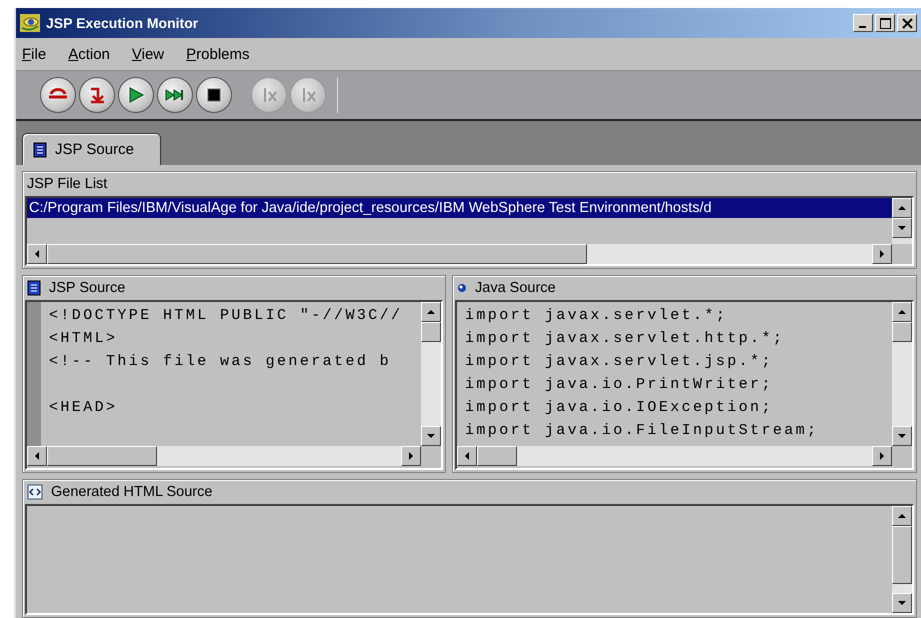 The height and width of the screenshot is (618, 921). I want to click on code-line: import javax.servlet.http.*;, so click(625, 339).